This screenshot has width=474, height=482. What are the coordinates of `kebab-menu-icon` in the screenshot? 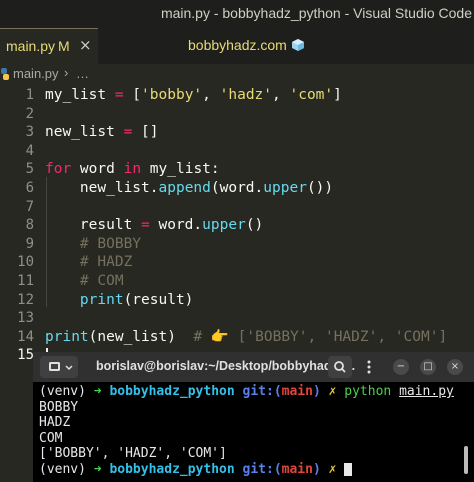 It's located at (369, 367).